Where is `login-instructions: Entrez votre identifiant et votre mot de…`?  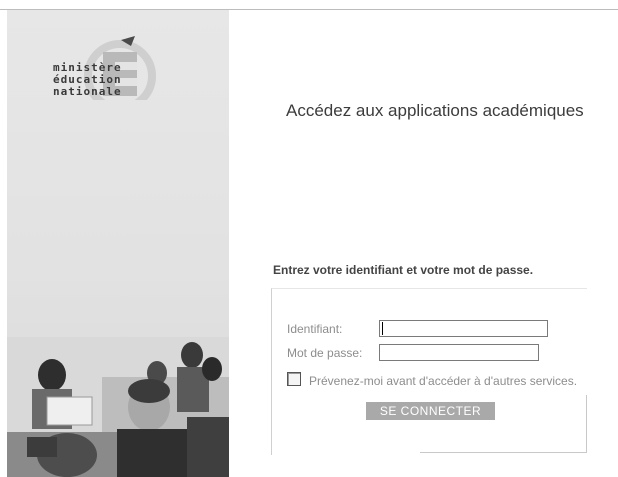 login-instructions: Entrez votre identifiant et votre mot de… is located at coordinates (403, 270).